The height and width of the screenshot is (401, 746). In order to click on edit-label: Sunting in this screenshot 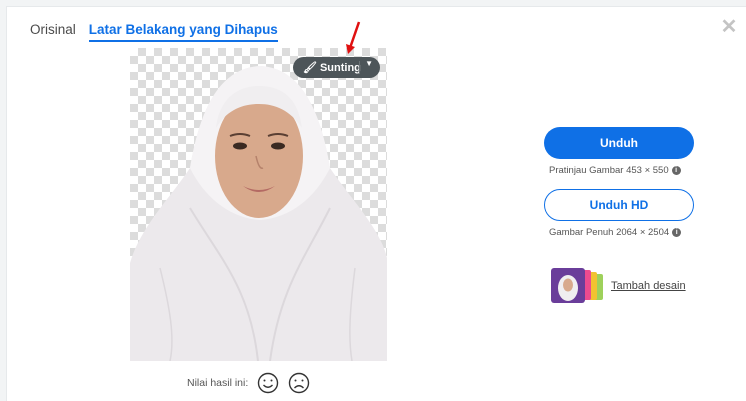, I will do `click(340, 67)`.